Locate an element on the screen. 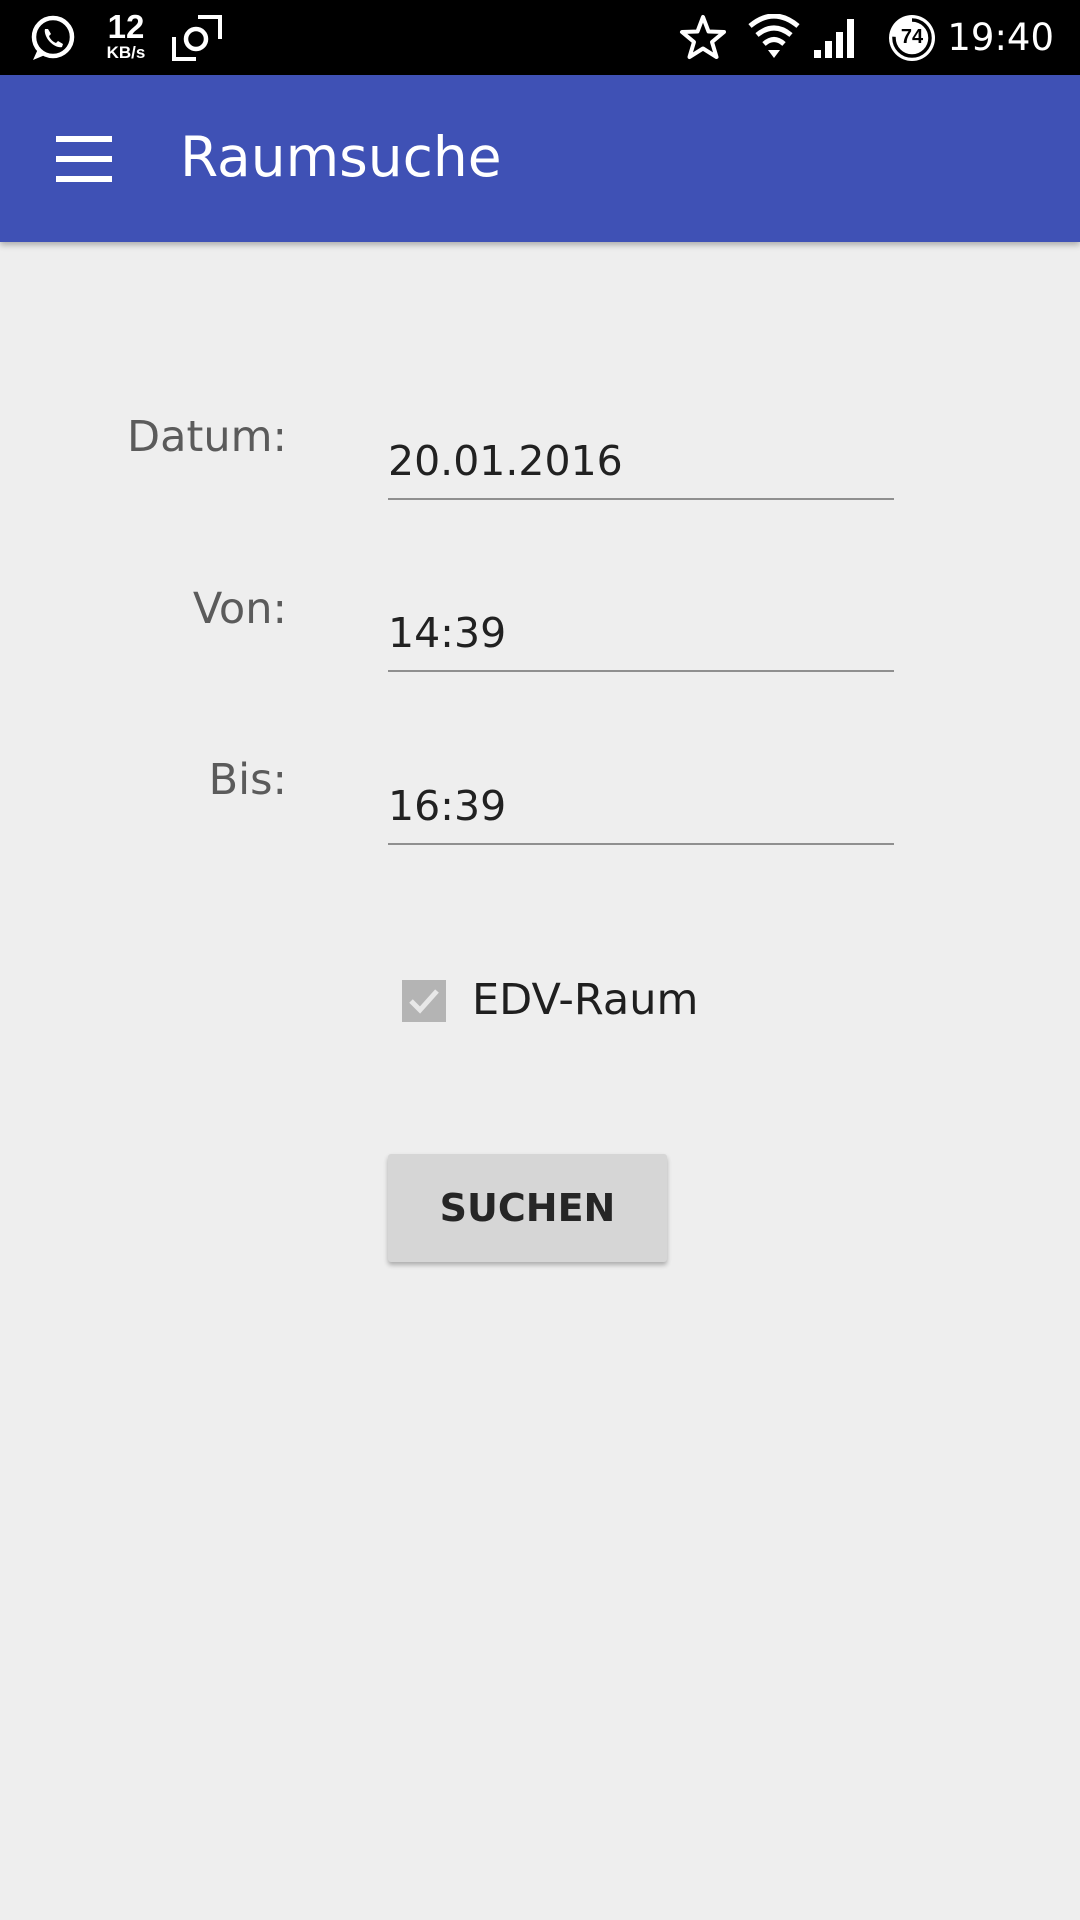  to-time-label: Bis: is located at coordinates (247, 780).